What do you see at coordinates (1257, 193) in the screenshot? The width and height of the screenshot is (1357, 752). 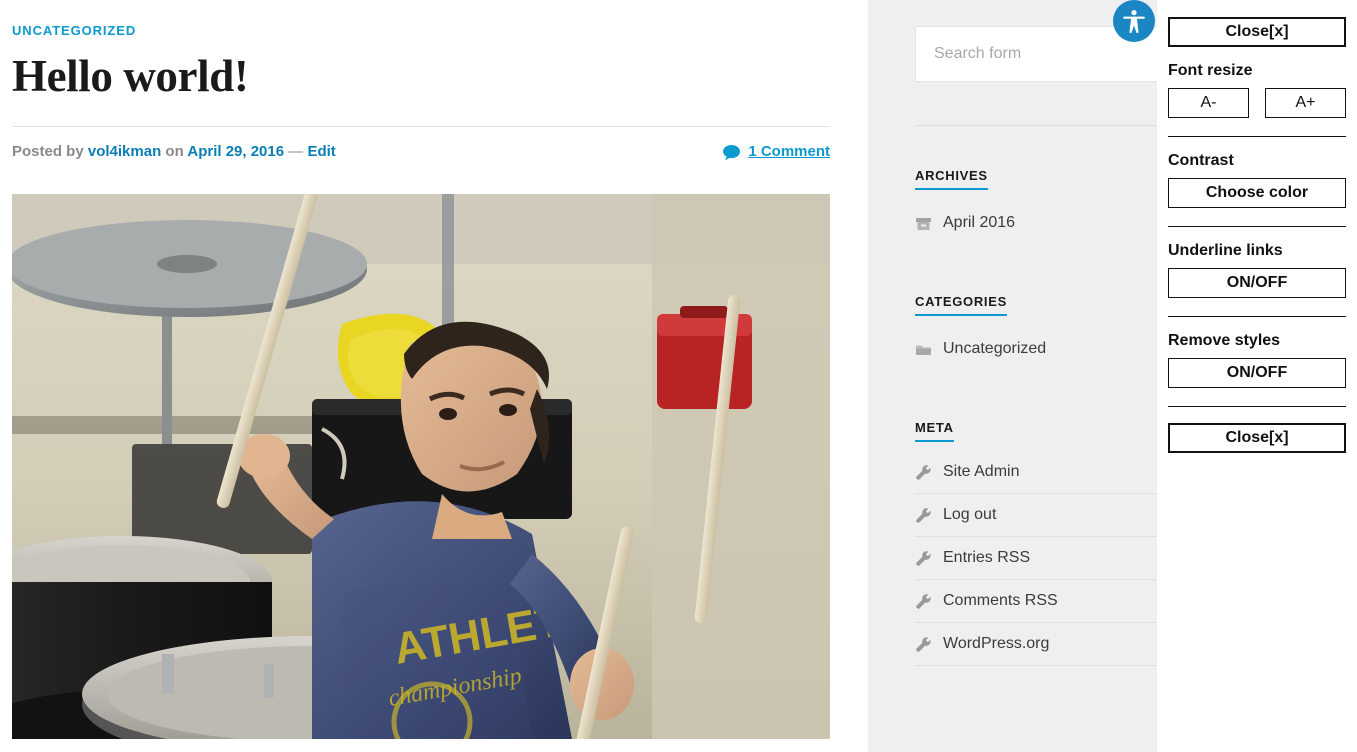 I see `choose-color-button: Choose color` at bounding box center [1257, 193].